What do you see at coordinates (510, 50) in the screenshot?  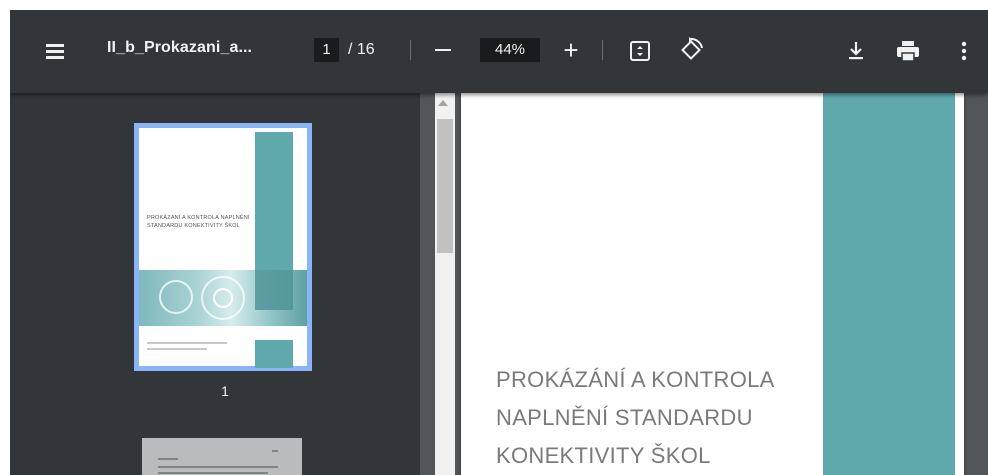 I see `zoom-level-input: 44%` at bounding box center [510, 50].